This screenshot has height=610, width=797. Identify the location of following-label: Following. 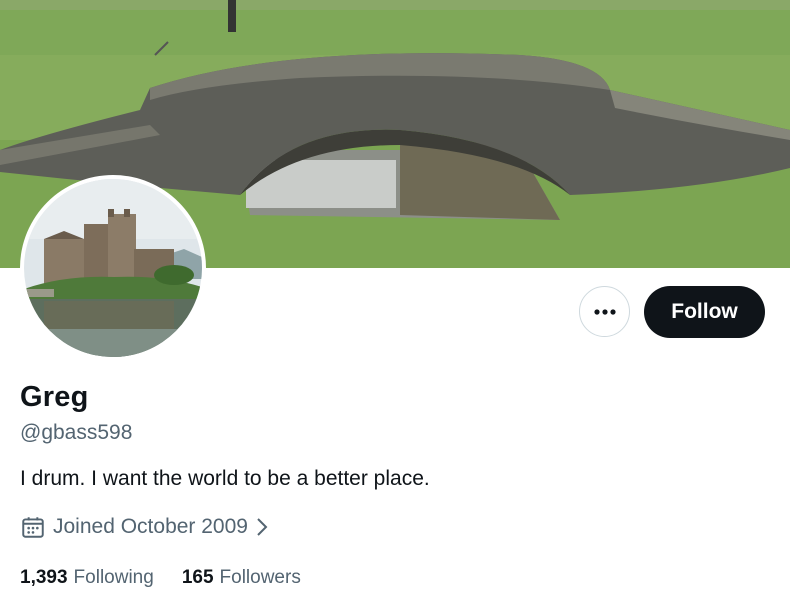
(113, 577).